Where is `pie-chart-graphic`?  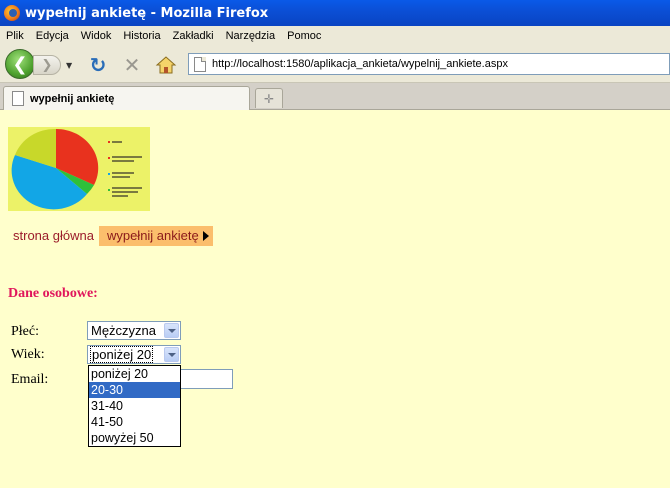 pie-chart-graphic is located at coordinates (79, 169).